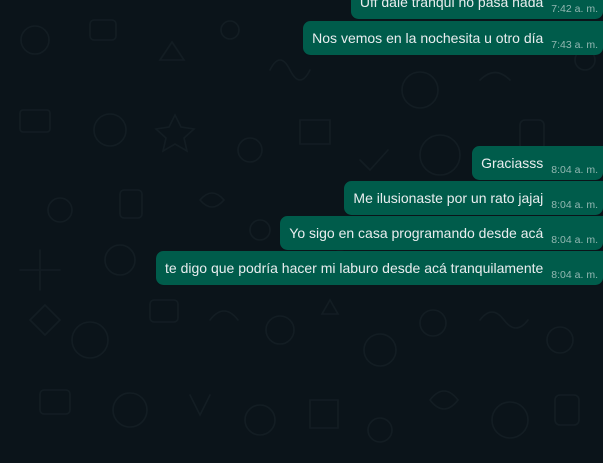  Describe the element at coordinates (574, 9) in the screenshot. I see `message-time: 7:42 a. m.` at that location.